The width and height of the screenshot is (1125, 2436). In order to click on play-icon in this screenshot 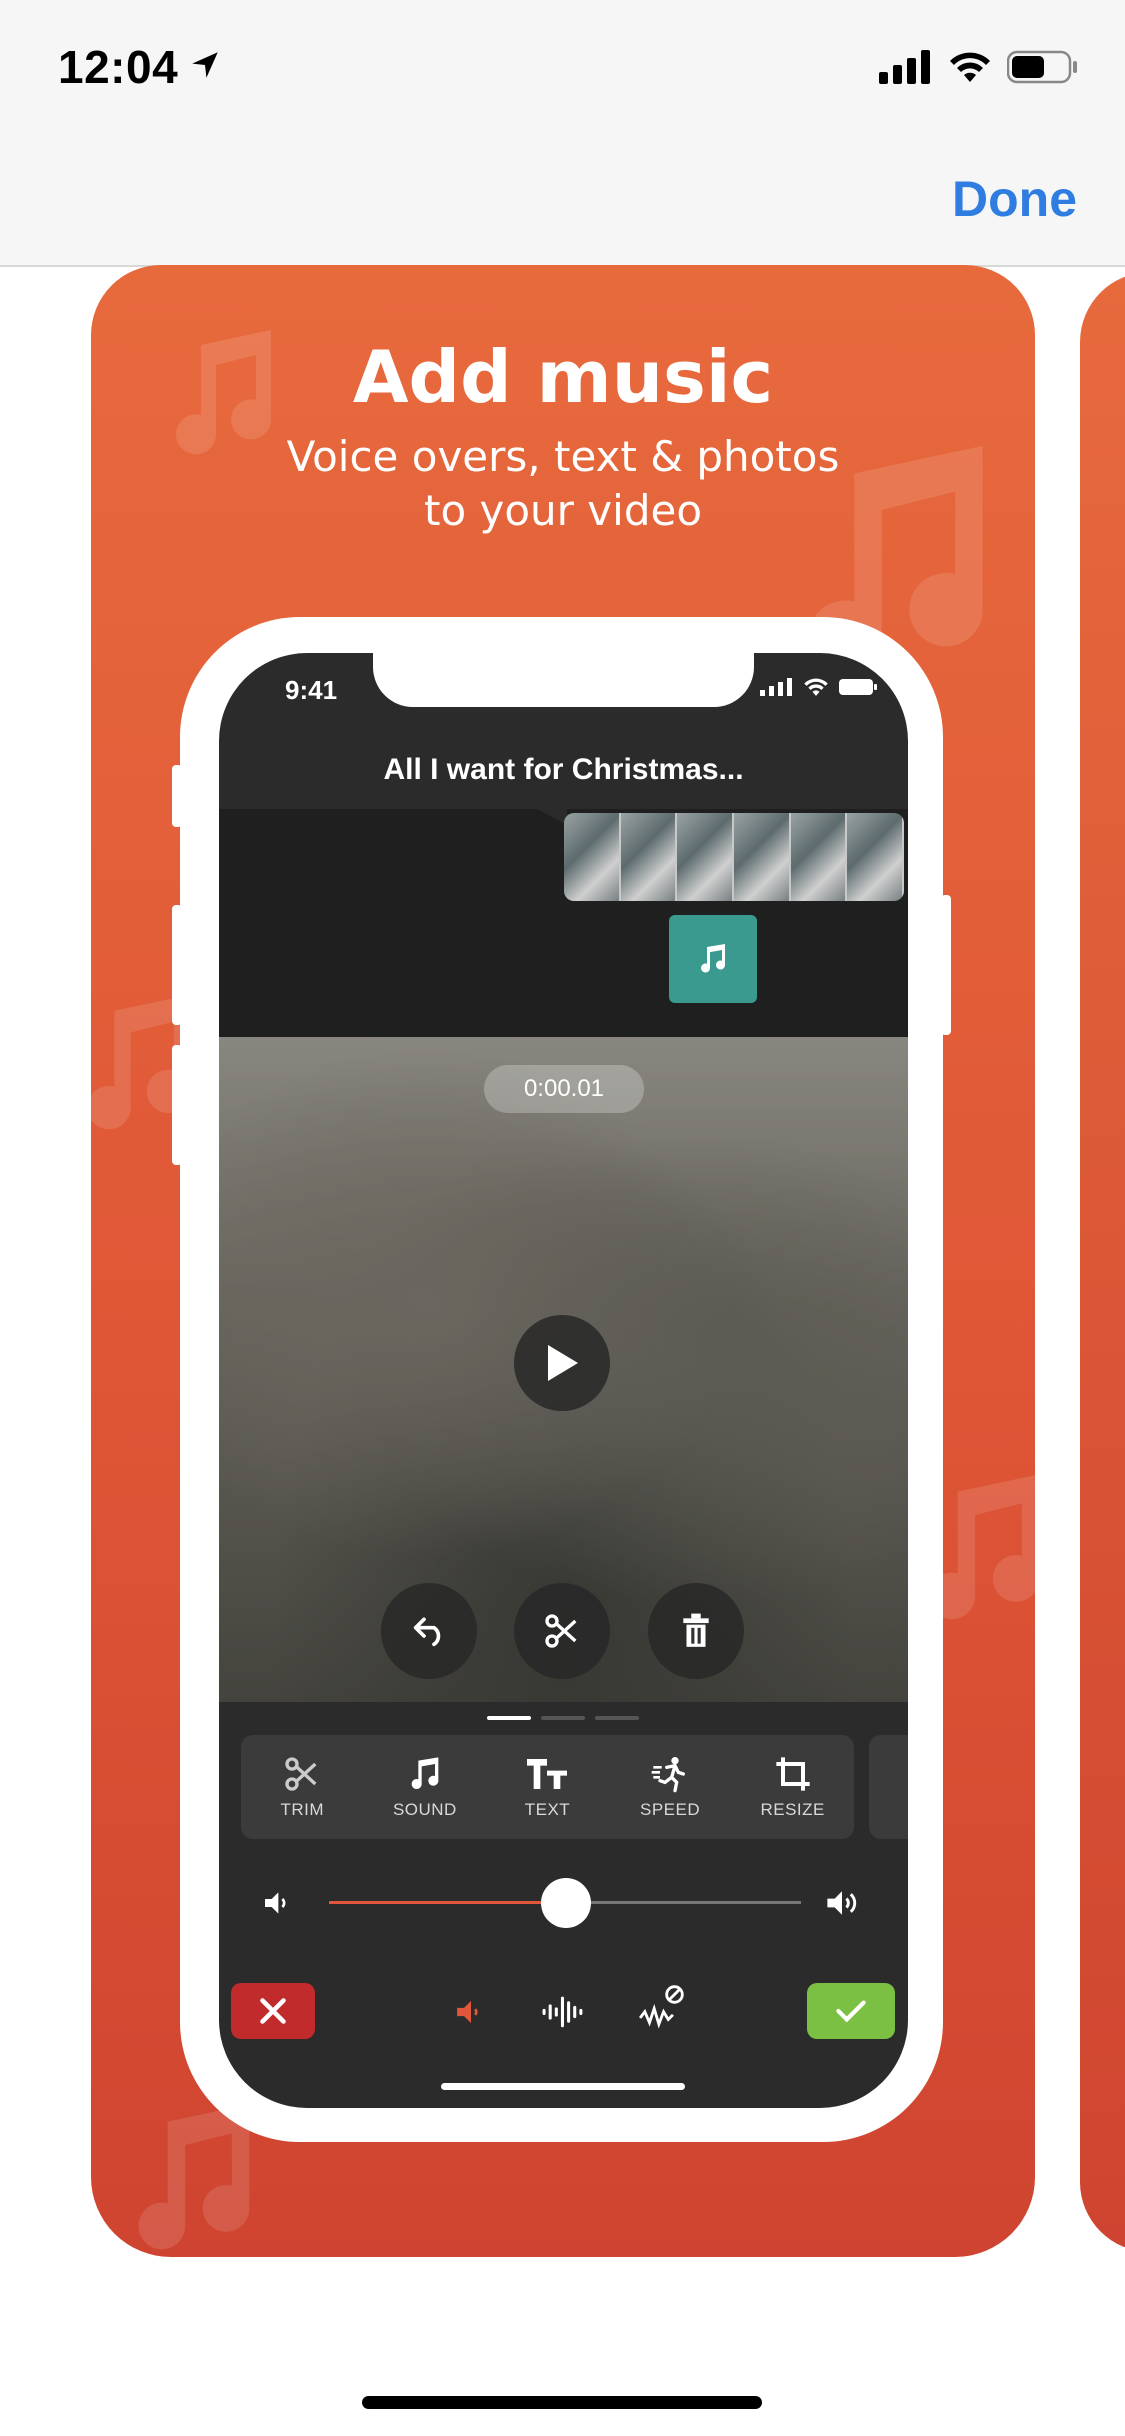, I will do `click(563, 1363)`.